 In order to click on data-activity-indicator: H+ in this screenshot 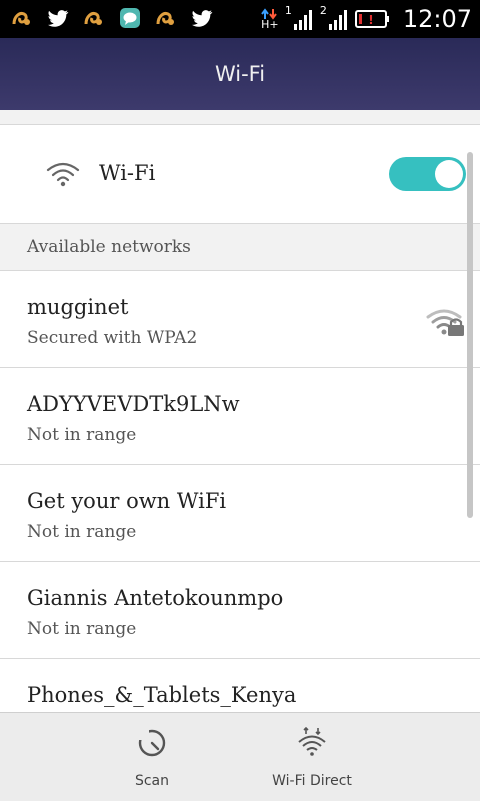, I will do `click(270, 19)`.